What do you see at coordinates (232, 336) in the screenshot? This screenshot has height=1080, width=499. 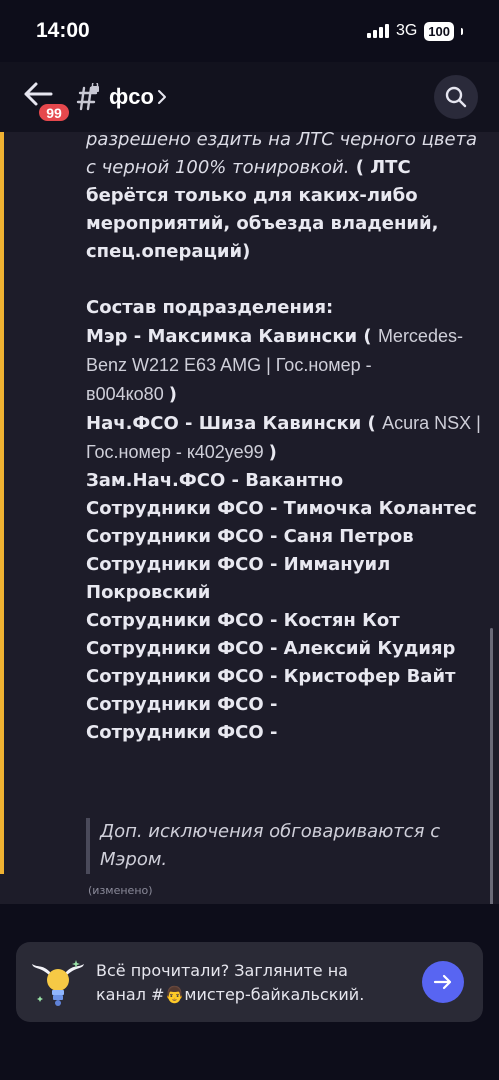 I see `message-segment: Мэр - Максимка Кавински (` at bounding box center [232, 336].